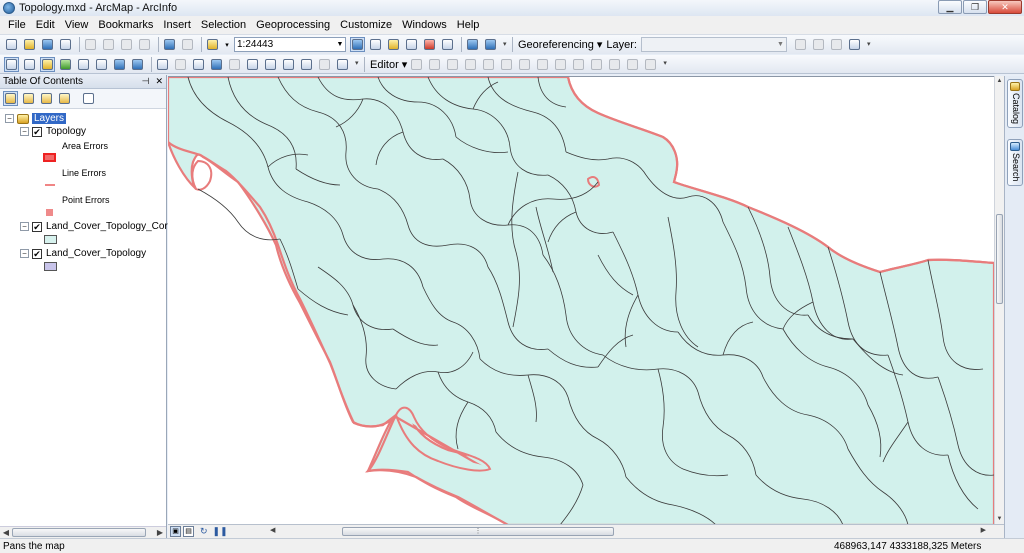  What do you see at coordinates (137, 64) in the screenshot?
I see `forward-arrow-icon` at bounding box center [137, 64].